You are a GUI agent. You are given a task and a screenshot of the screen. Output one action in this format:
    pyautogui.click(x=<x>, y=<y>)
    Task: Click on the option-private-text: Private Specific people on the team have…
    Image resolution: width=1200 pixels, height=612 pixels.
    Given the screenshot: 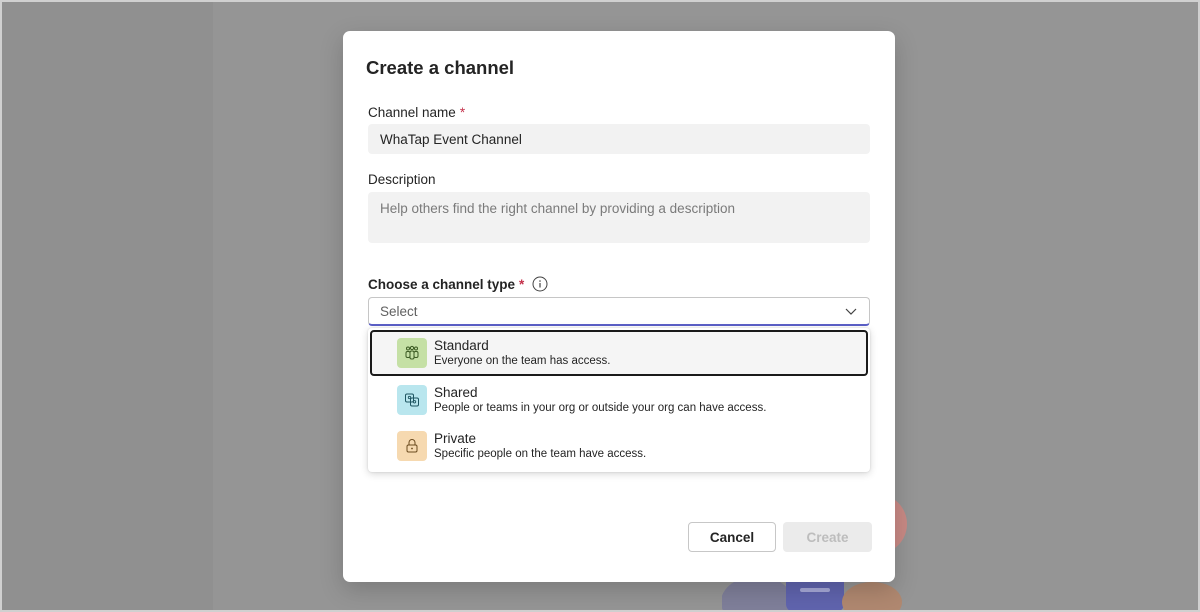 What is the action you would take?
    pyautogui.click(x=540, y=446)
    